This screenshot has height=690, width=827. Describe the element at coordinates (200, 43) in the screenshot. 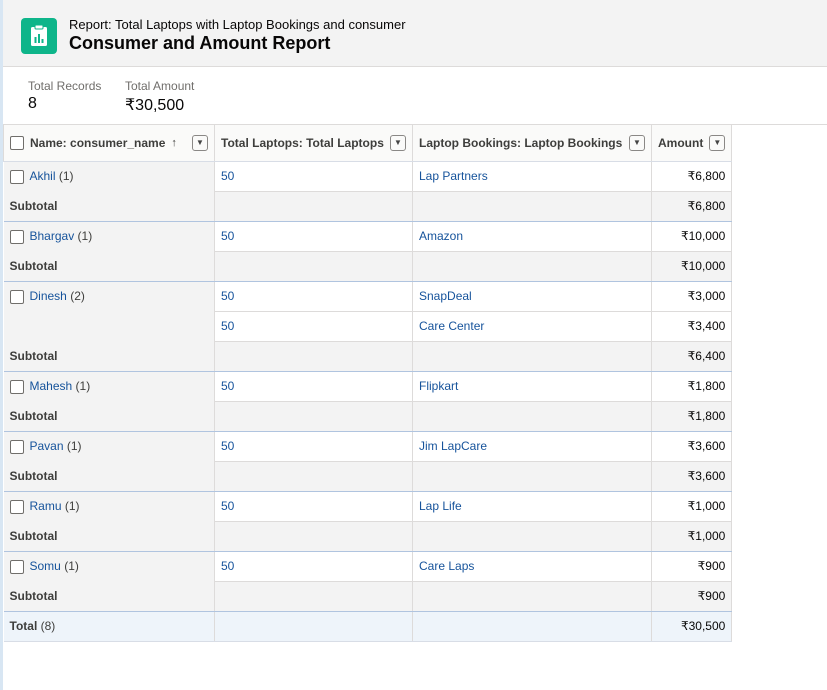

I see `page-title: Consumer and Amount Report` at that location.